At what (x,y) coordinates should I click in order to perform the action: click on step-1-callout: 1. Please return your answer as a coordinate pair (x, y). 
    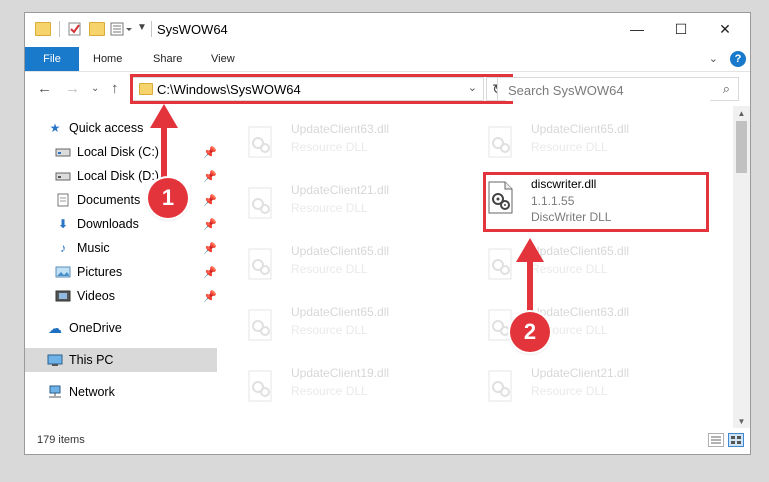
    Looking at the image, I should click on (168, 198).